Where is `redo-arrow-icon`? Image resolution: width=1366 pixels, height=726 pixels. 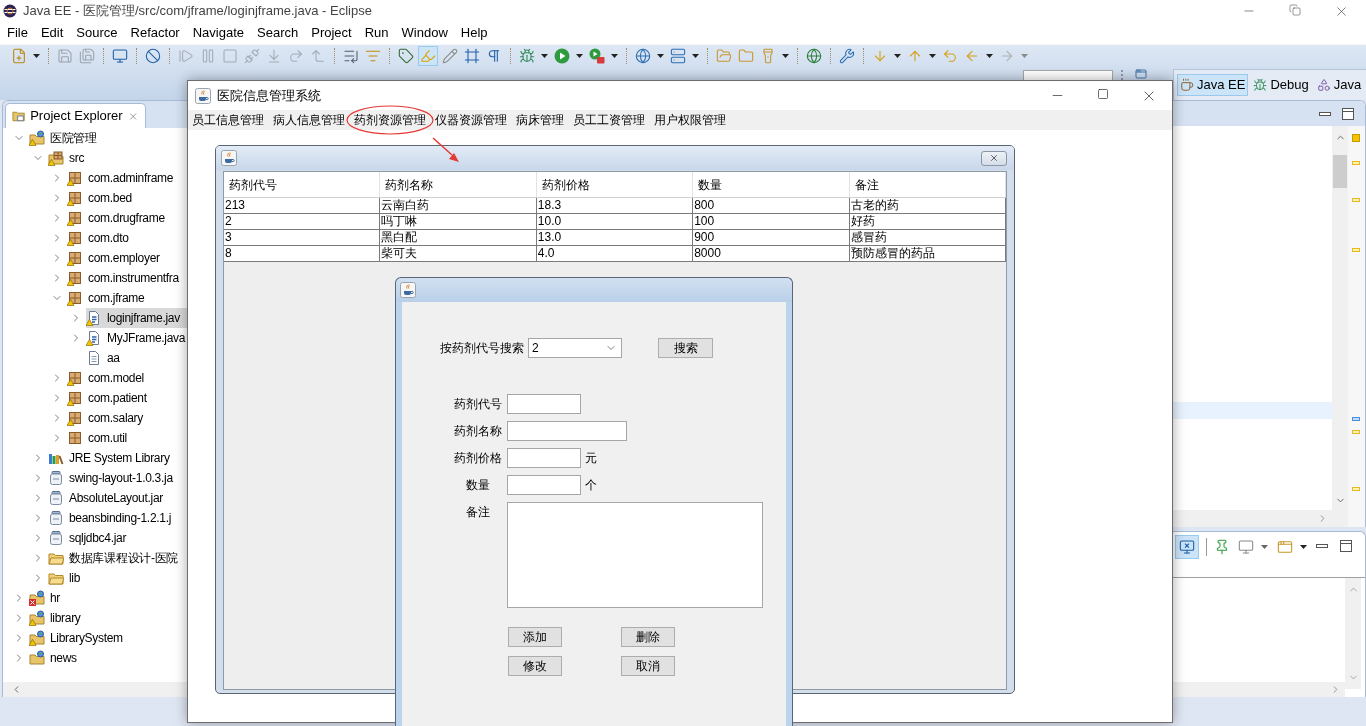
redo-arrow-icon is located at coordinates (296, 56).